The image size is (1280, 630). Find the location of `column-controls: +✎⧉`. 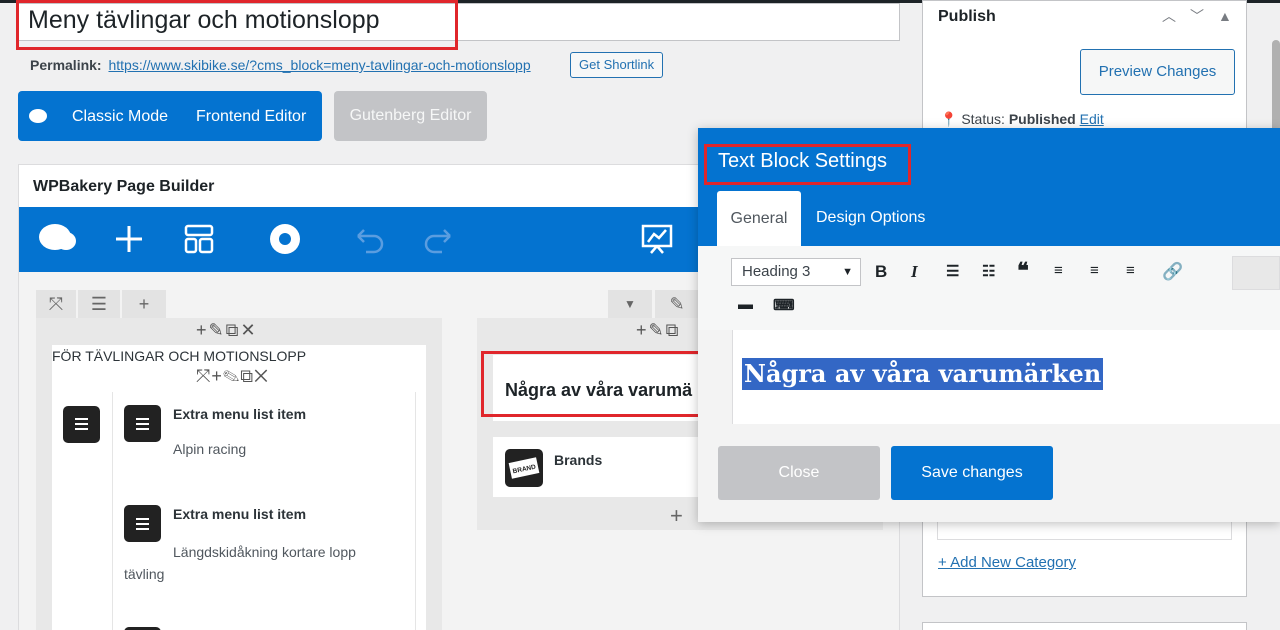

column-controls: +✎⧉ is located at coordinates (658, 330).